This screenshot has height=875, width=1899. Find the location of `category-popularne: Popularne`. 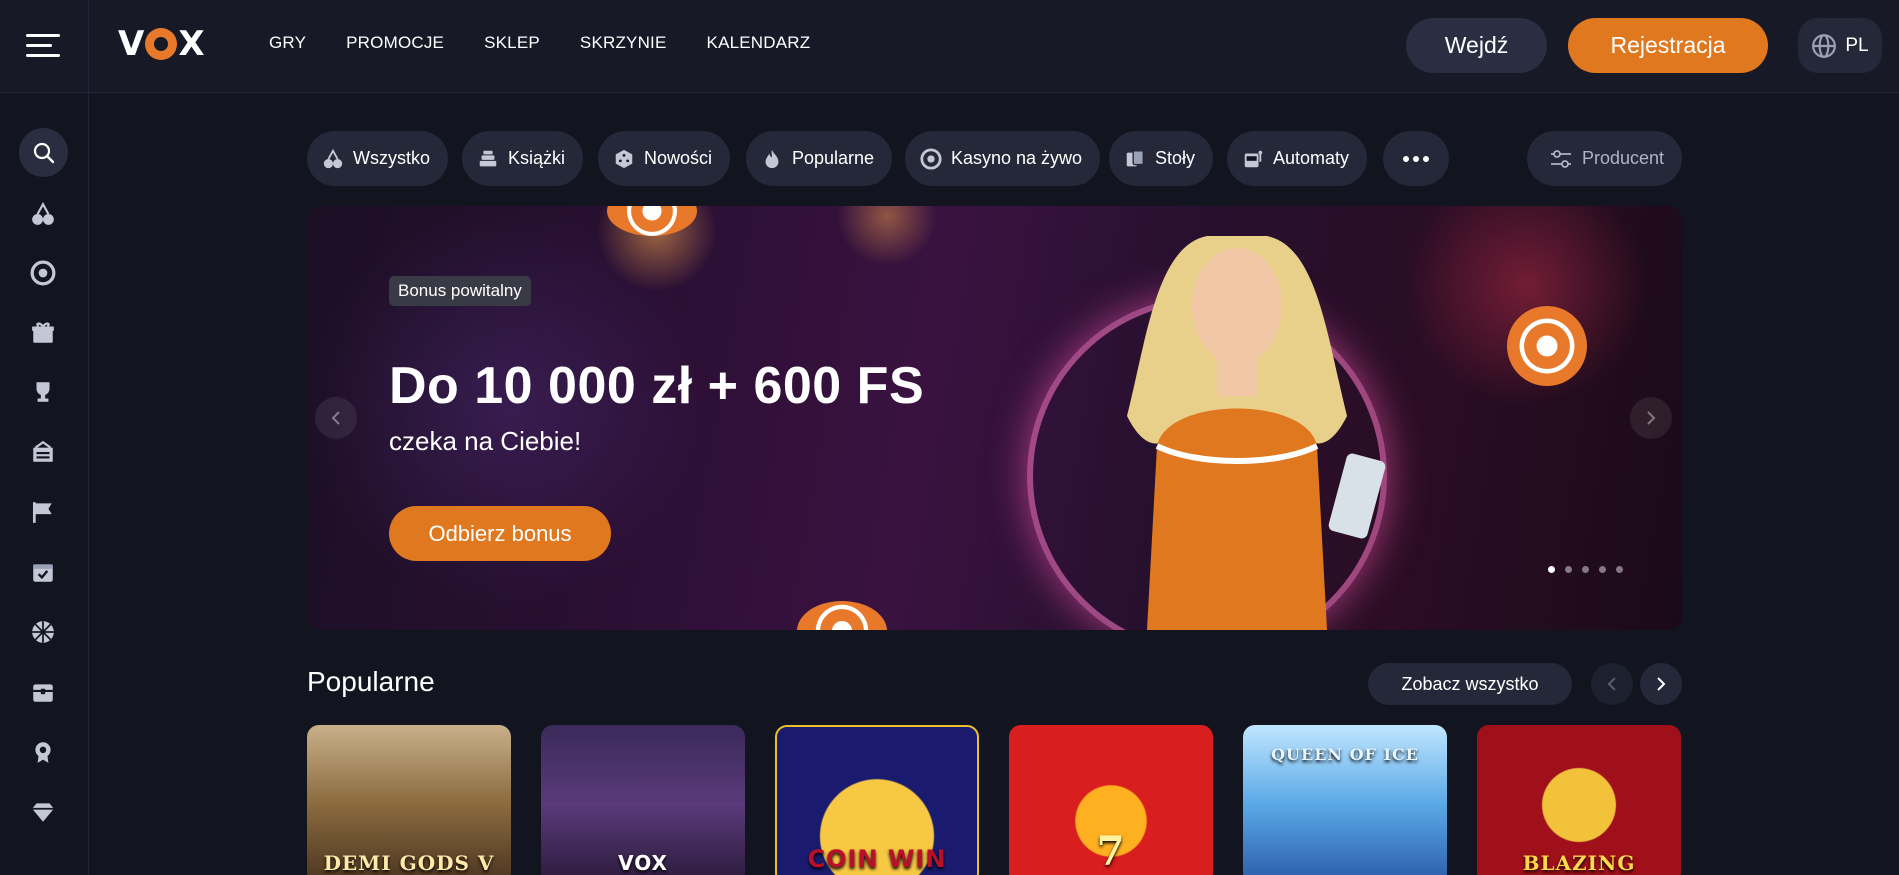

category-popularne: Popularne is located at coordinates (819, 158).